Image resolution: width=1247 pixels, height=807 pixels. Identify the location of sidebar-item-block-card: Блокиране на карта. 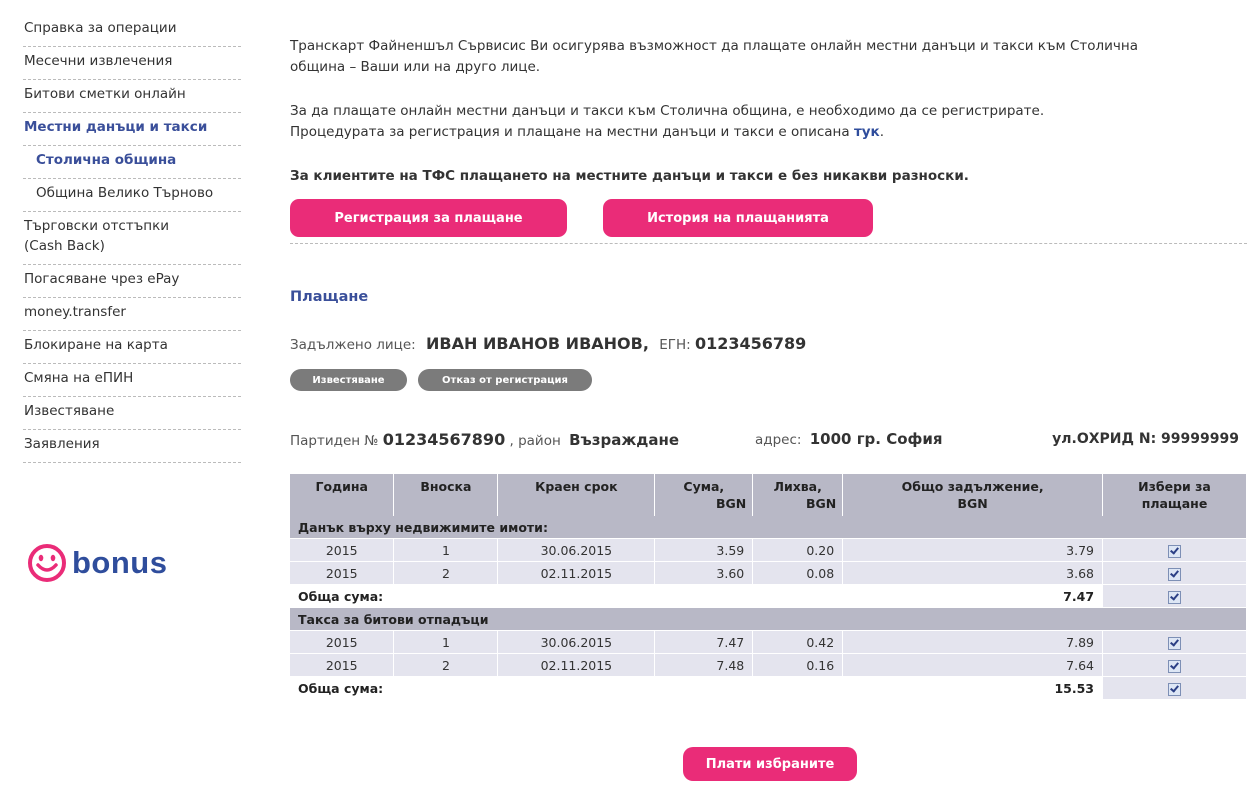
(132, 347).